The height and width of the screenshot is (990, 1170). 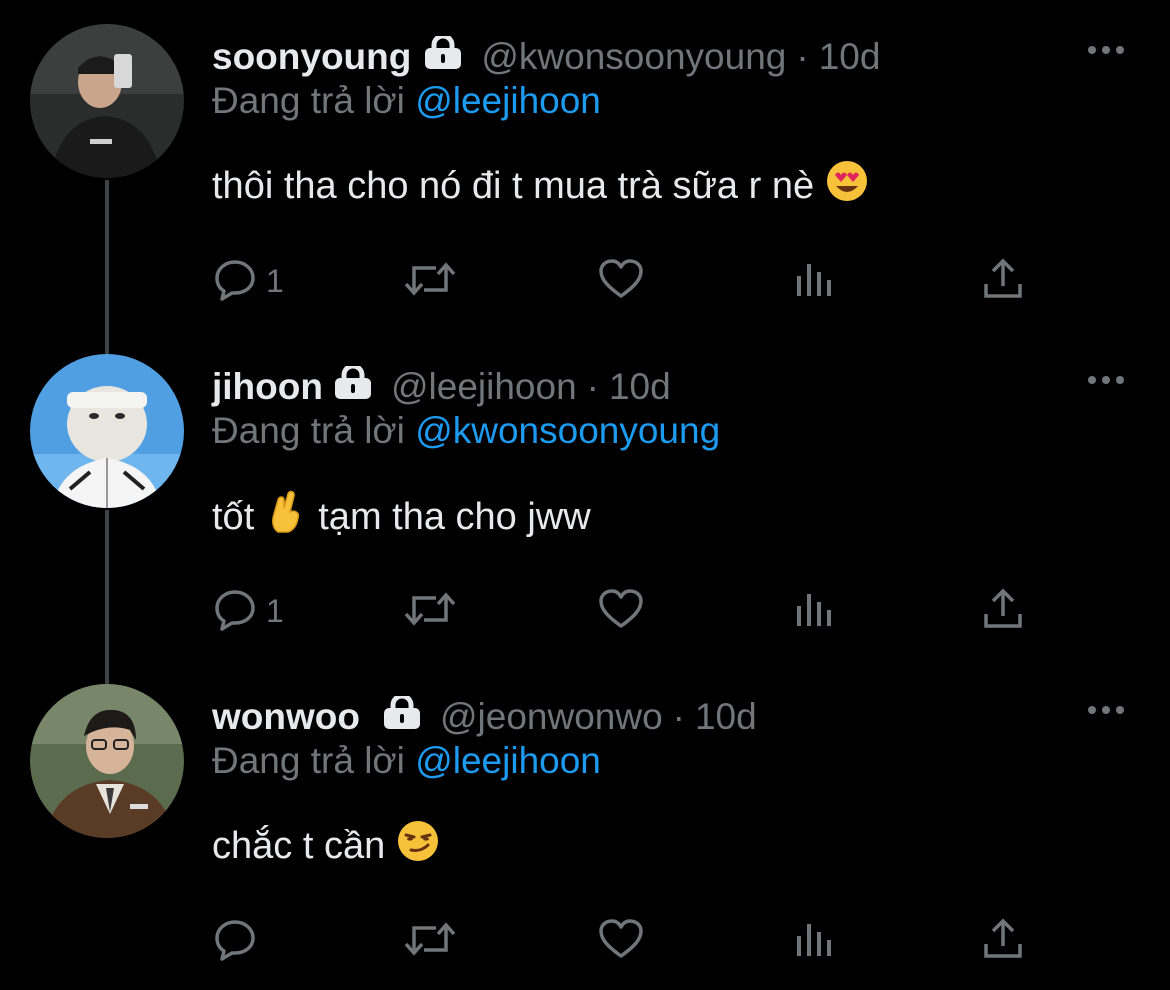 What do you see at coordinates (286, 717) in the screenshot?
I see `display-name: wonwoo` at bounding box center [286, 717].